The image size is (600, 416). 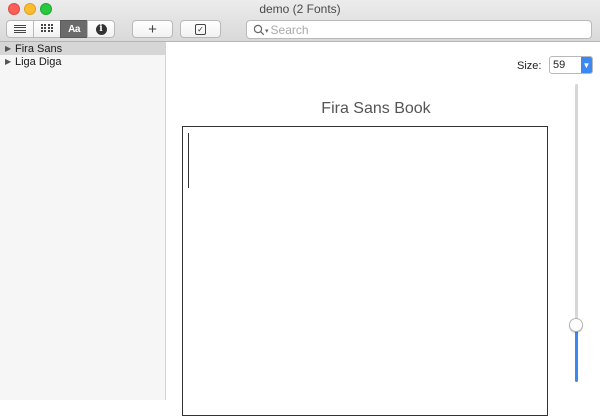 I want to click on grid-view-button, so click(x=47, y=29).